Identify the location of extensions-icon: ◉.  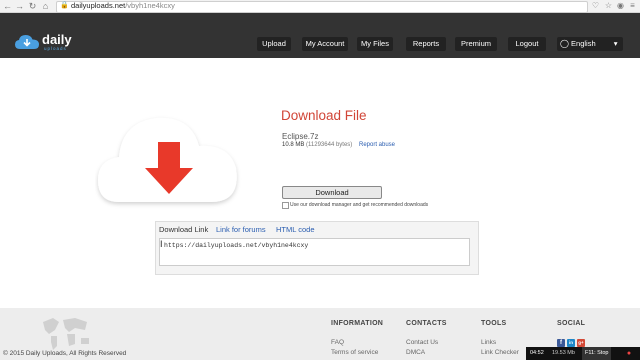
(620, 6).